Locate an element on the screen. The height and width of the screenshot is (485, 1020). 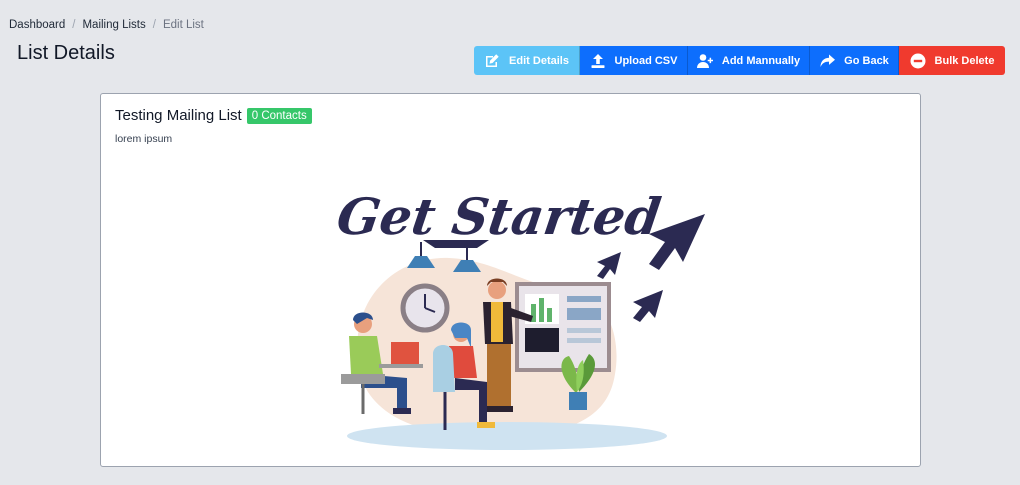
laptop-base is located at coordinates (401, 366).